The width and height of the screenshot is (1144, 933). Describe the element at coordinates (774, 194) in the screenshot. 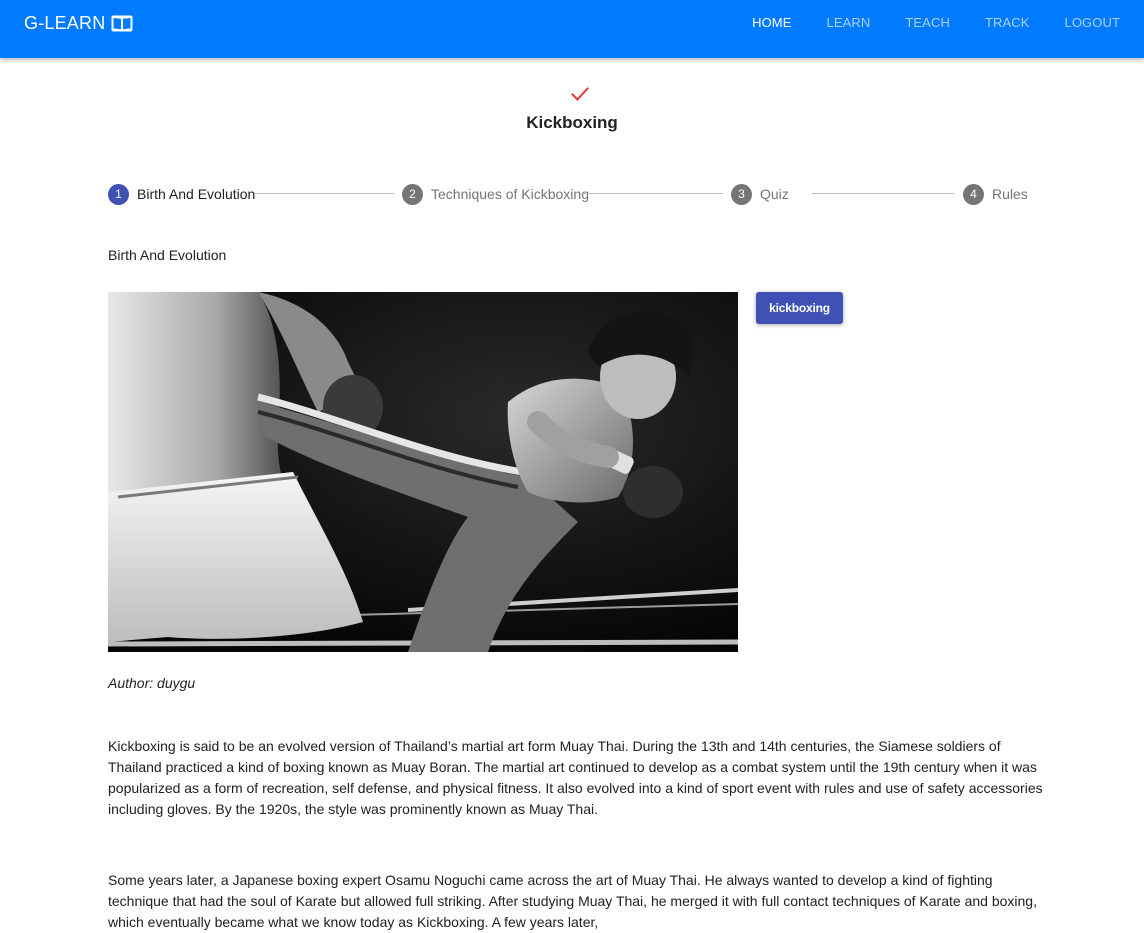

I see `step-label: Quiz` at that location.